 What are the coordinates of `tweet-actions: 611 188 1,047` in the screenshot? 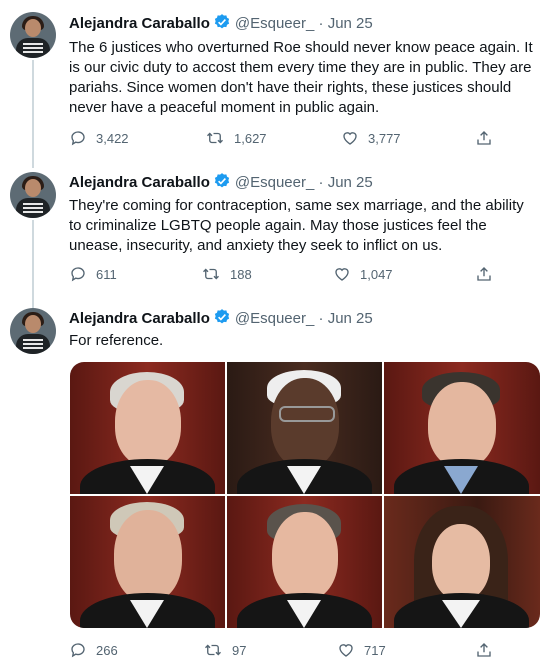 It's located at (289, 275).